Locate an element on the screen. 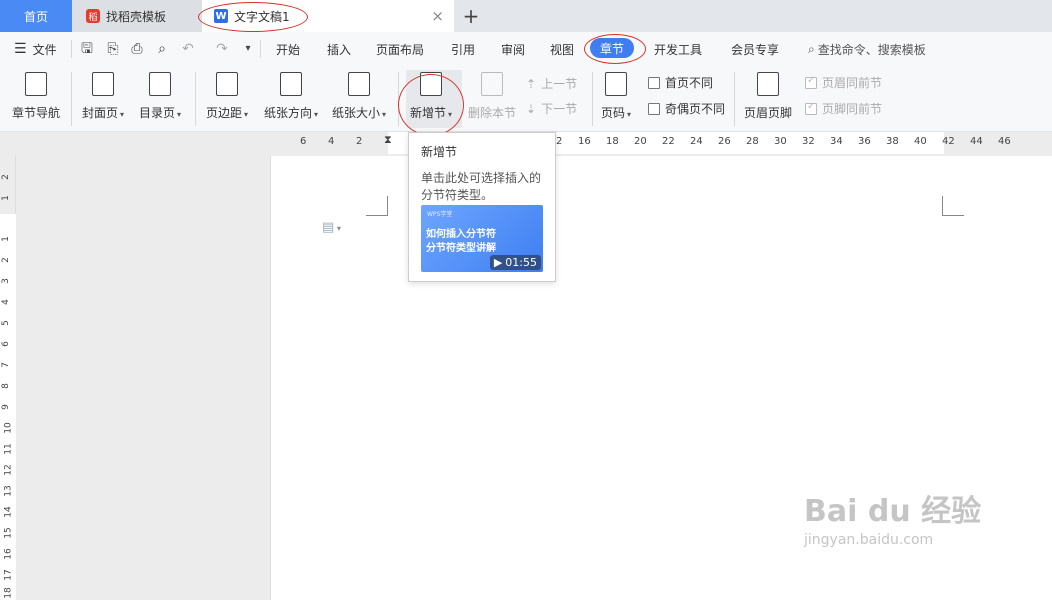 The width and height of the screenshot is (1052, 600). ruler-tick: 4 is located at coordinates (331, 141).